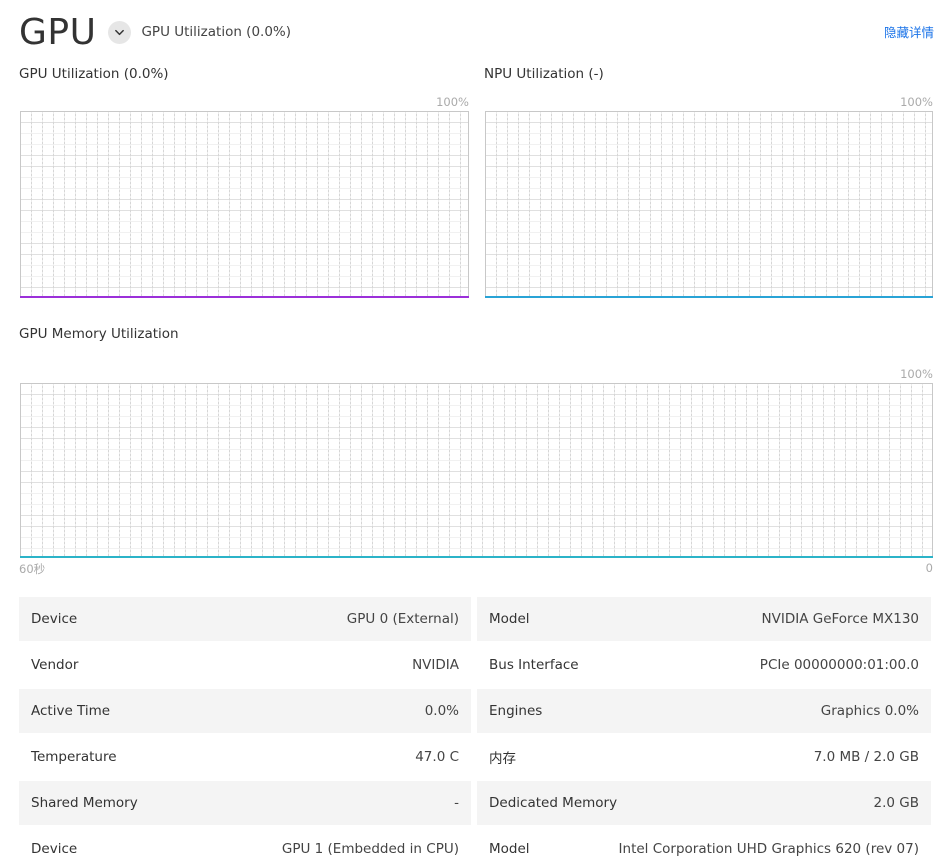  What do you see at coordinates (55, 665) in the screenshot?
I see `info-key: Vendor` at bounding box center [55, 665].